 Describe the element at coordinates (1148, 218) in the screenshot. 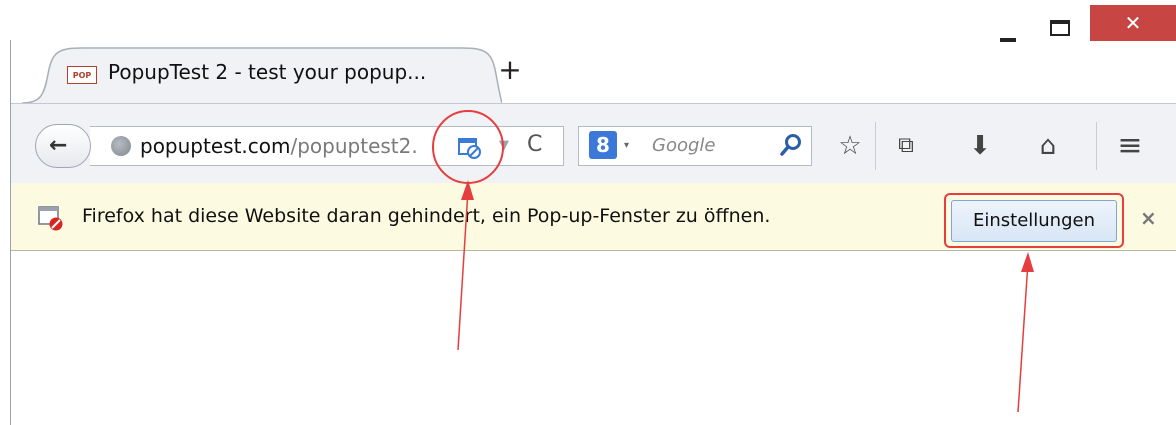

I see `notification-close-icon: ×` at that location.